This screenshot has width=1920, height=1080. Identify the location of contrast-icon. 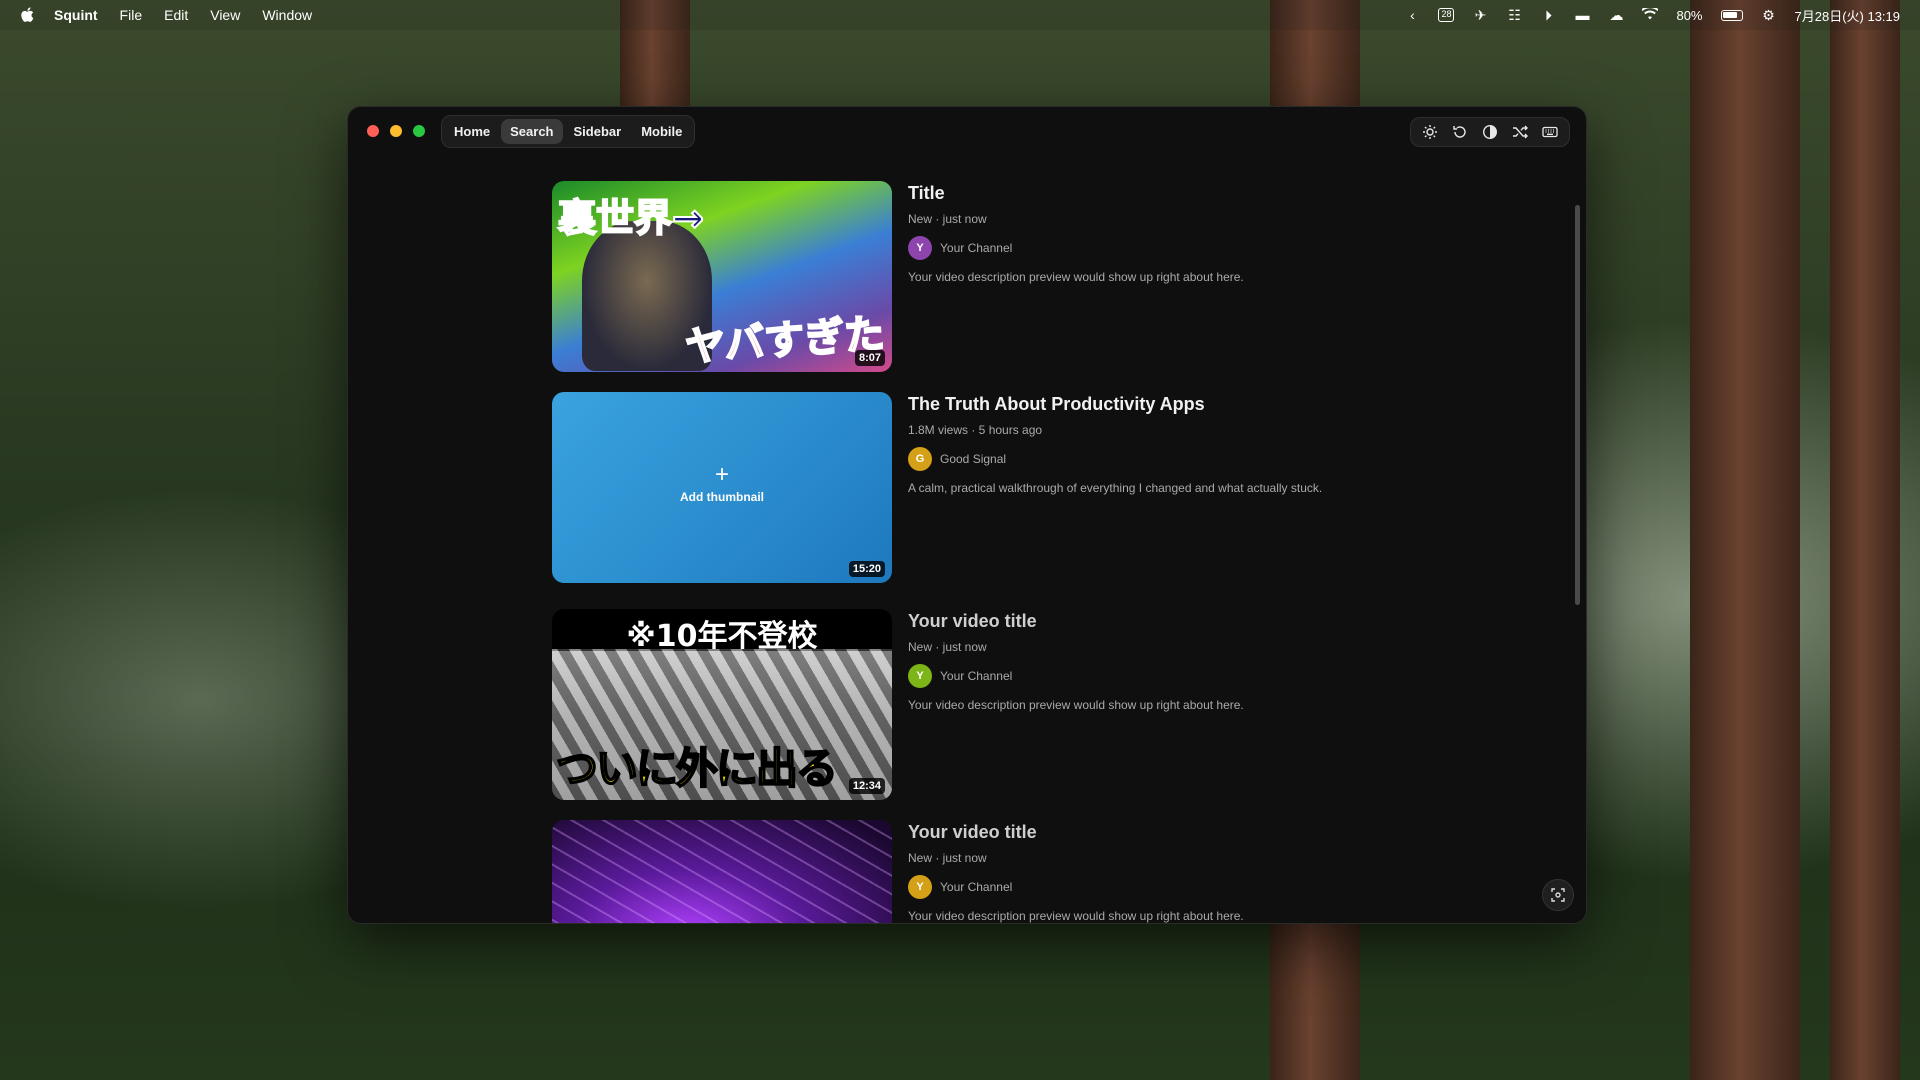
(1490, 132).